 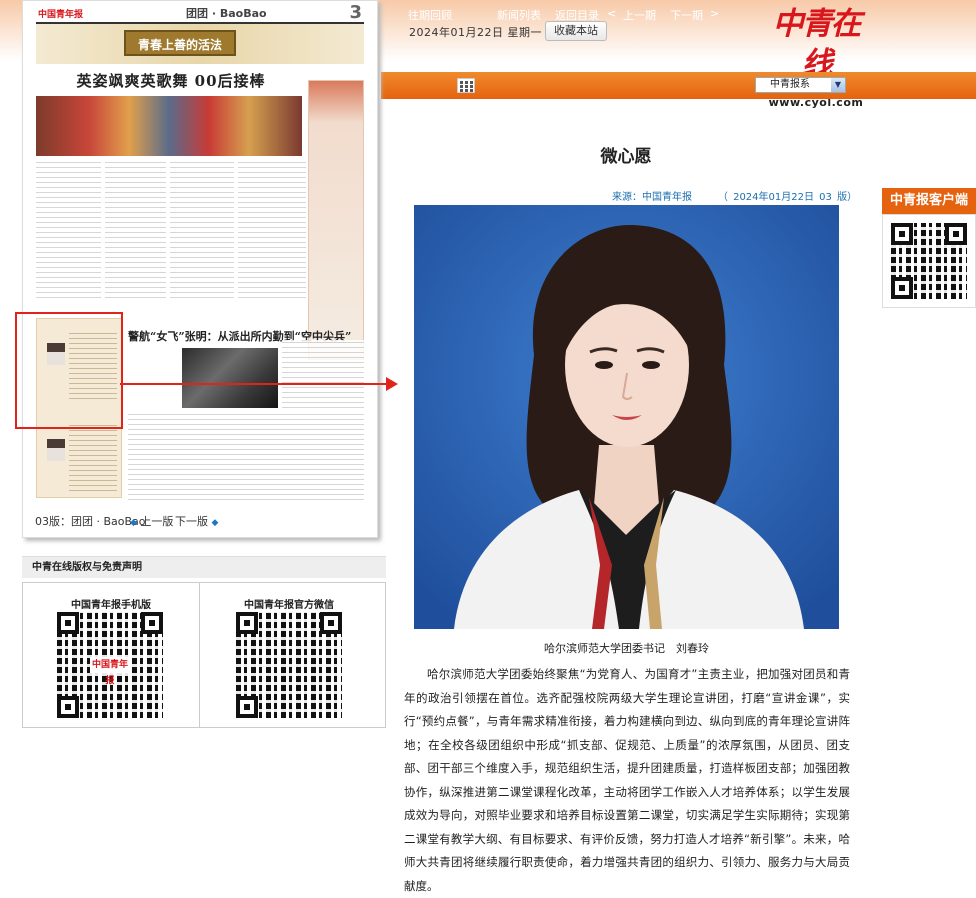 I want to click on chevron-right-icon: >, so click(x=714, y=13).